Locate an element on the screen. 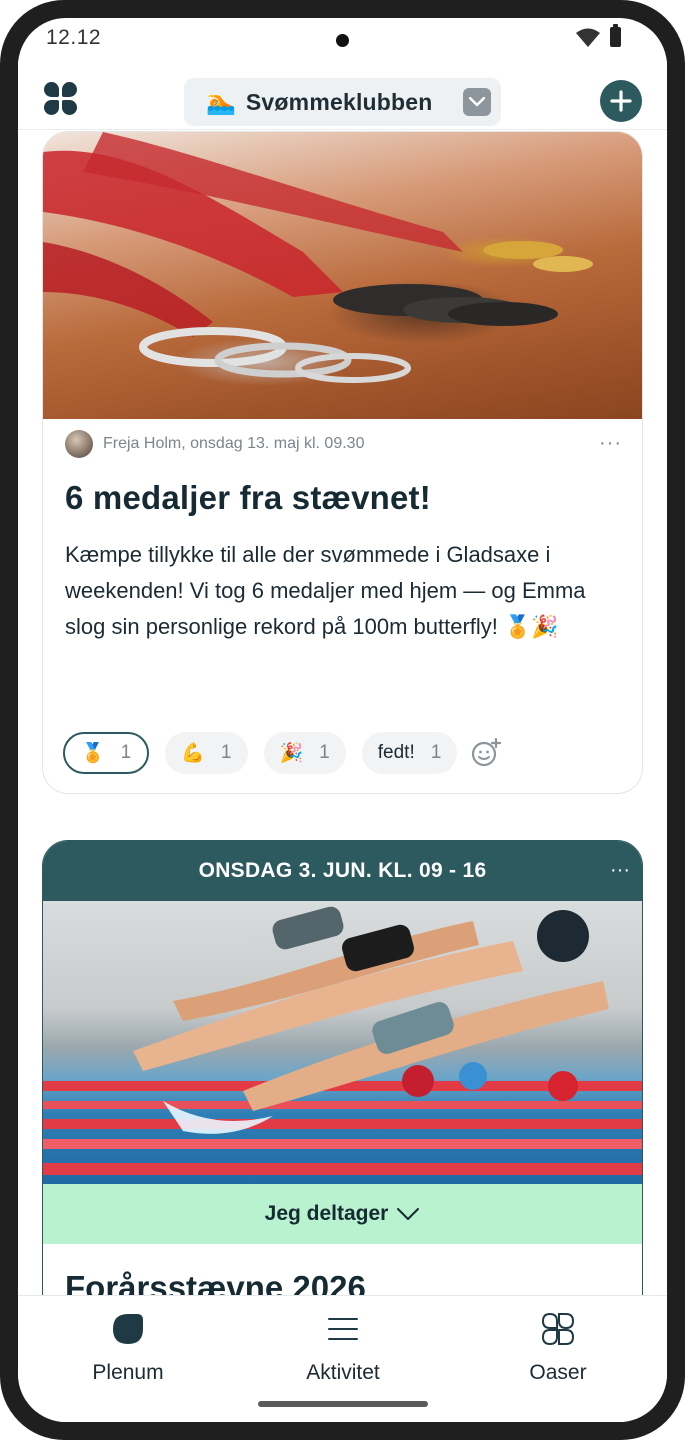 This screenshot has height=1440, width=685. reaction-muscle: 💪 1 is located at coordinates (206, 753).